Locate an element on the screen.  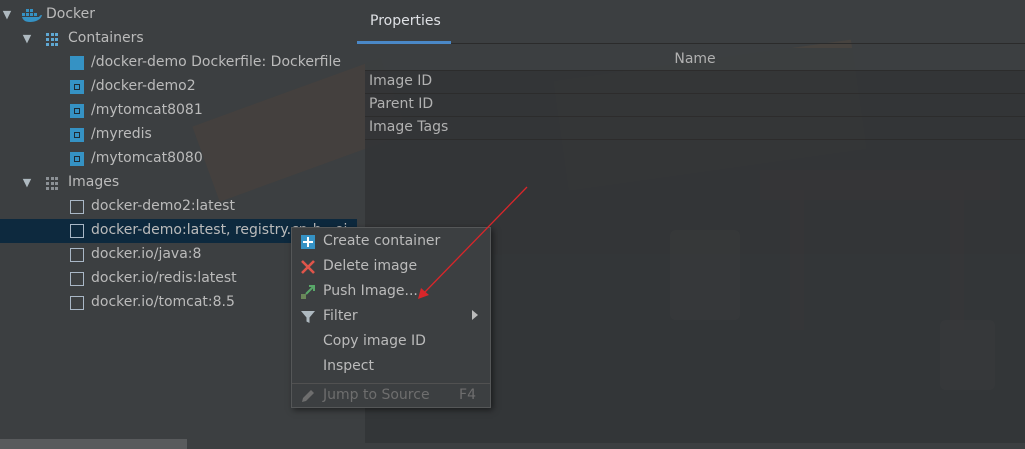
delete-x-icon is located at coordinates (308, 267).